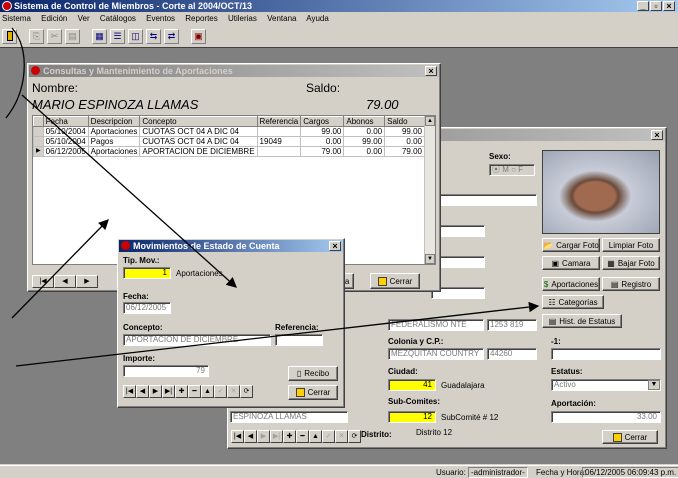  I want to click on tip-mov-field: 1, so click(147, 273).